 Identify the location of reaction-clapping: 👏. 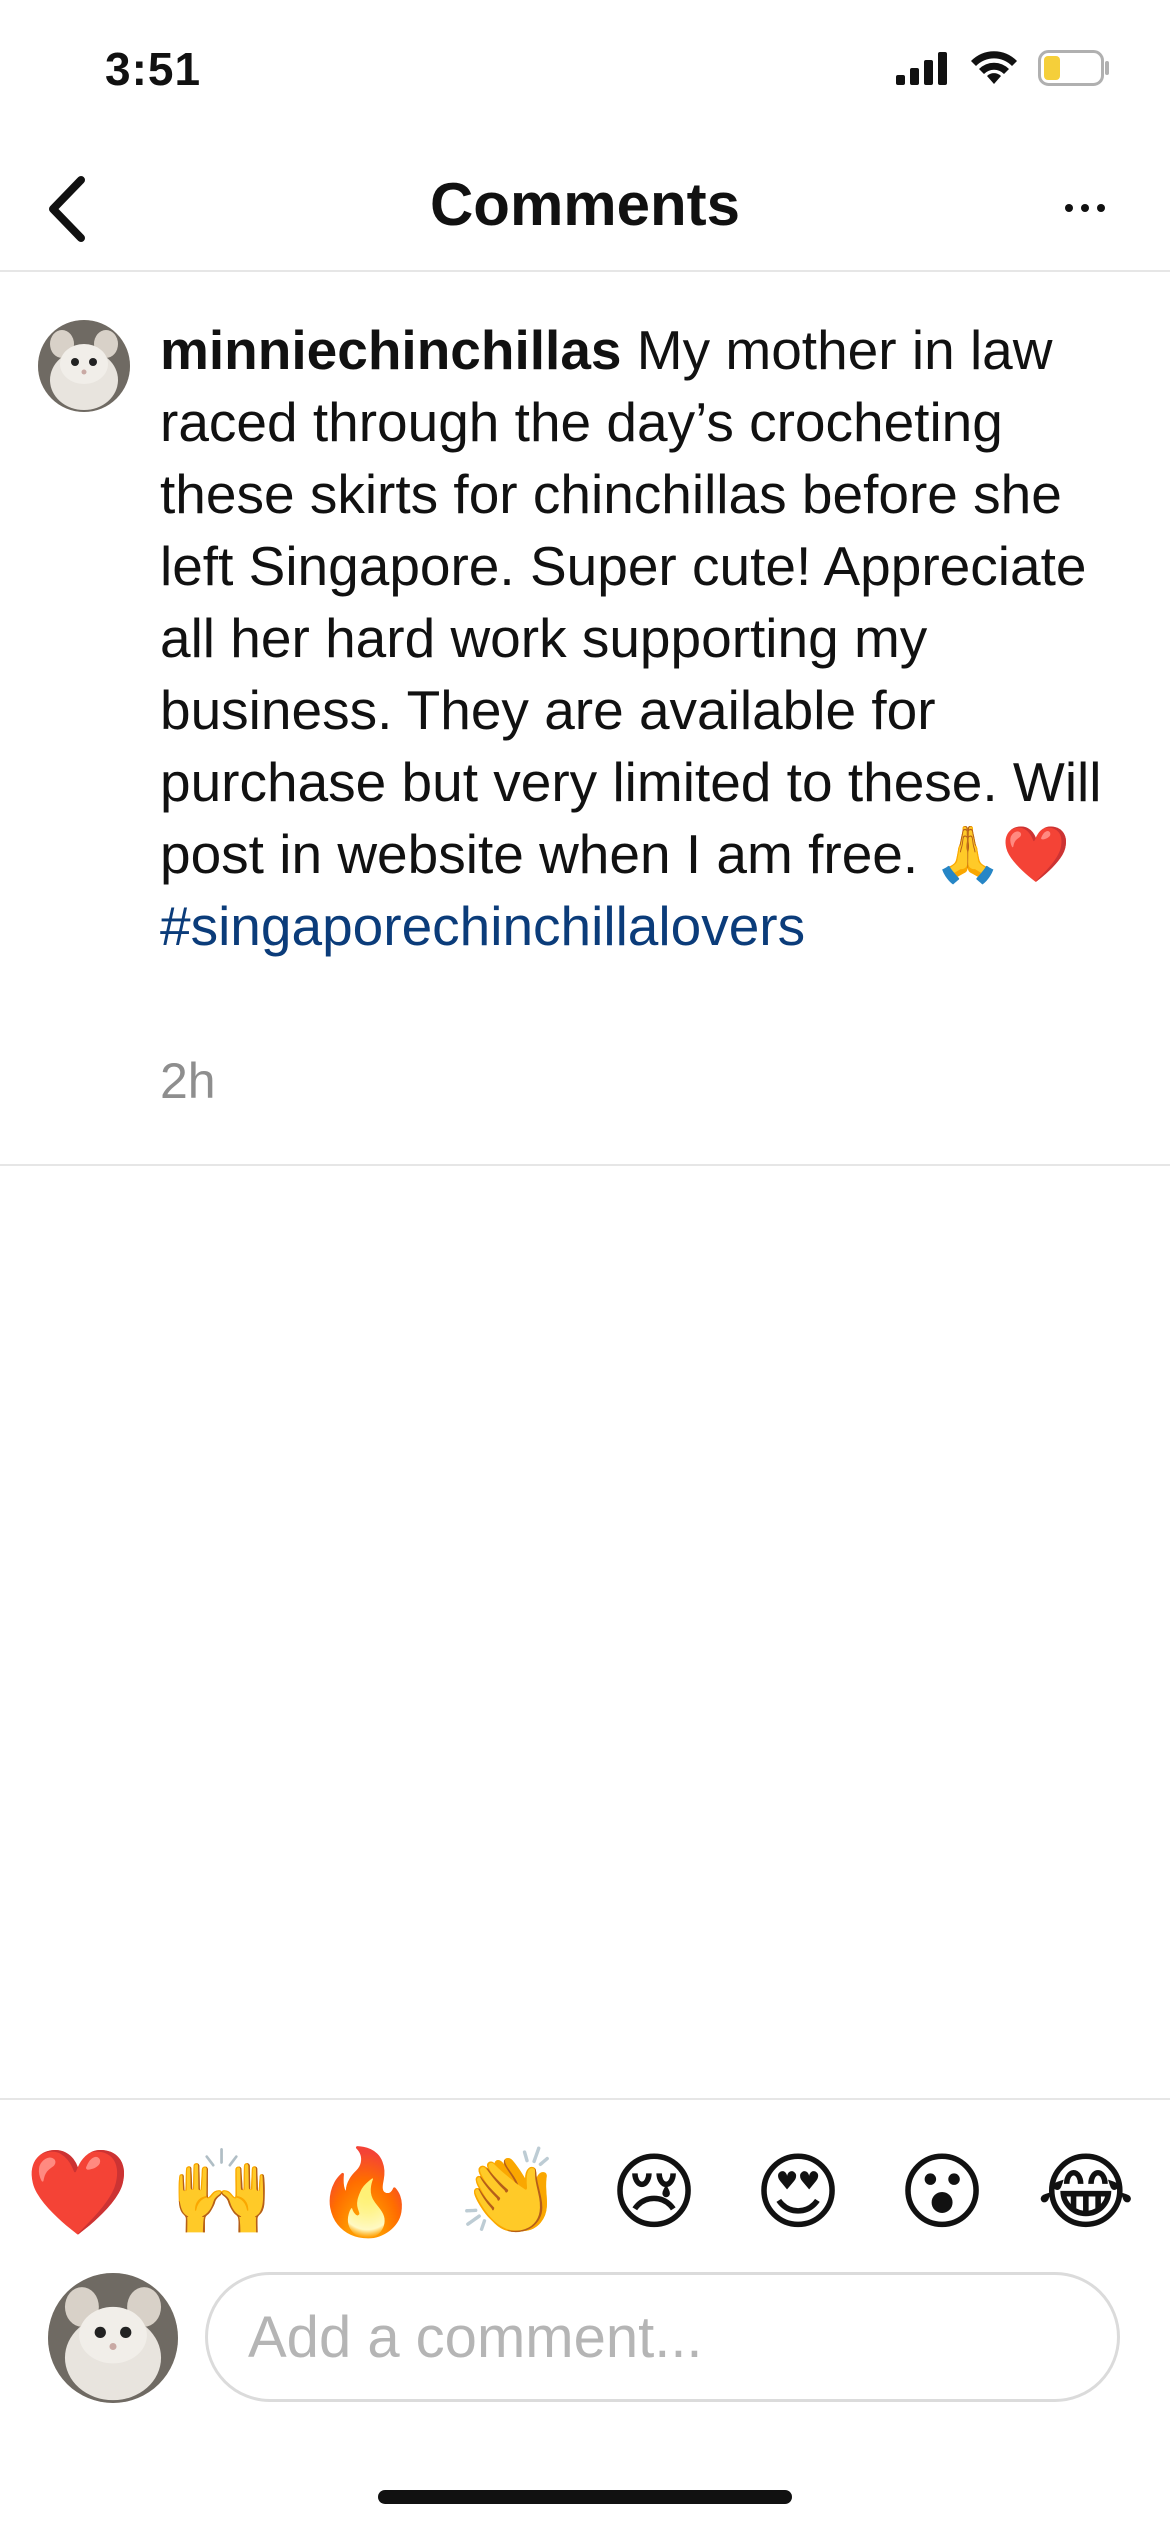
(510, 2192).